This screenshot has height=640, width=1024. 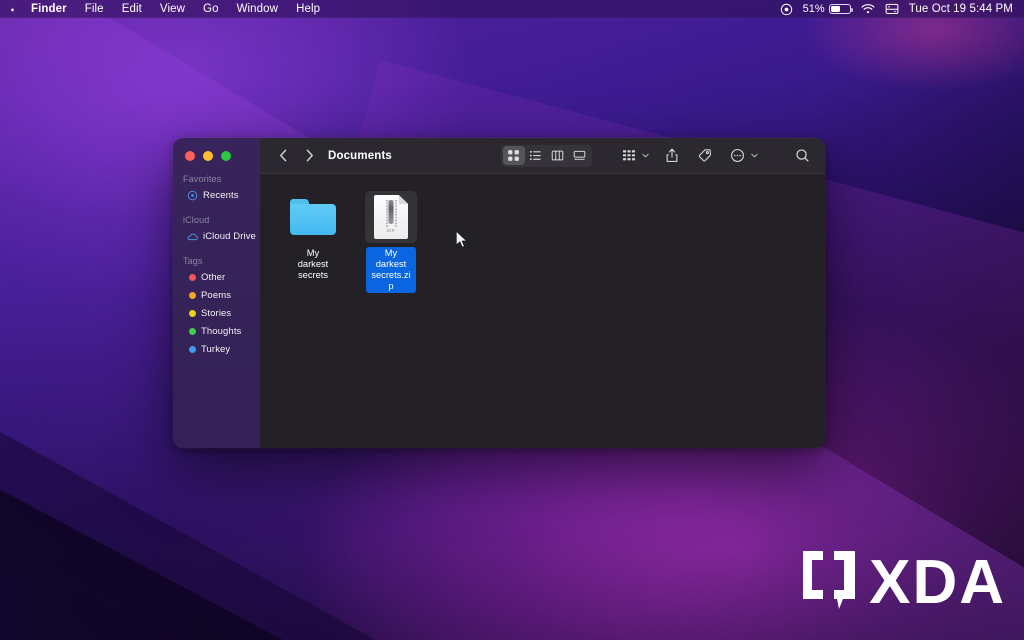 What do you see at coordinates (202, 179) in the screenshot?
I see `sidebar-group-title-favorites: Favorites` at bounding box center [202, 179].